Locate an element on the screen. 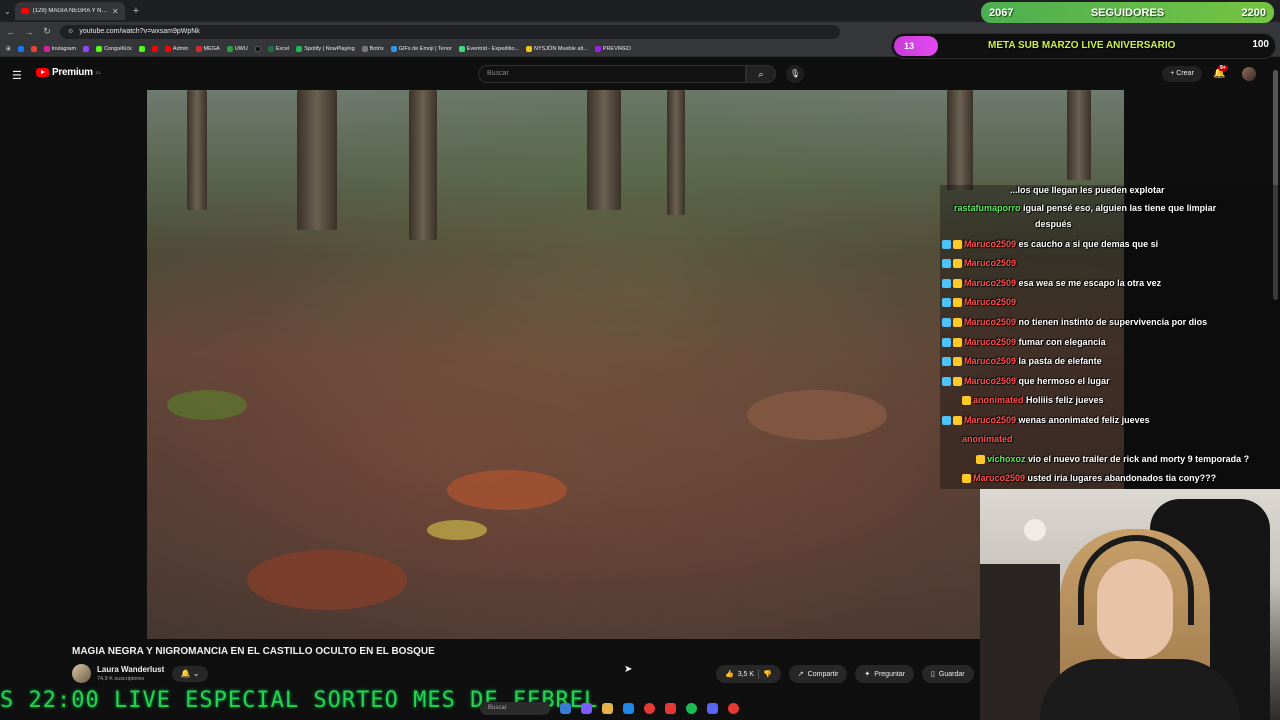 This screenshot has width=1280, height=720. bookmark-gmail-icon is located at coordinates (33, 48).